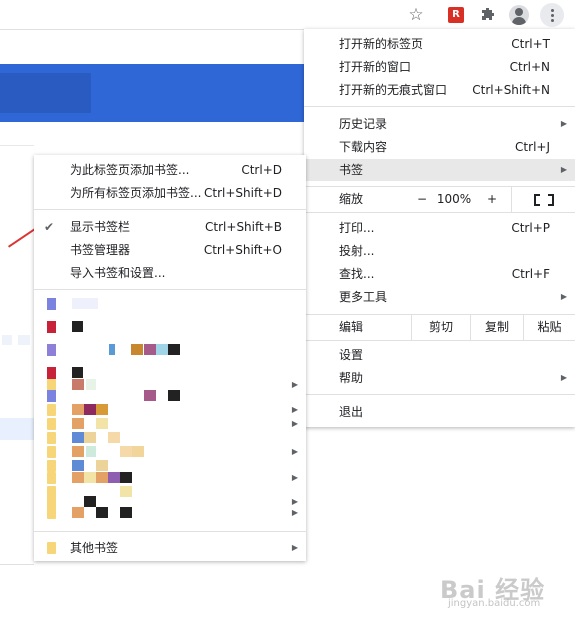 The image size is (575, 626). I want to click on menu-item-help: 帮助 ▶, so click(439, 378).